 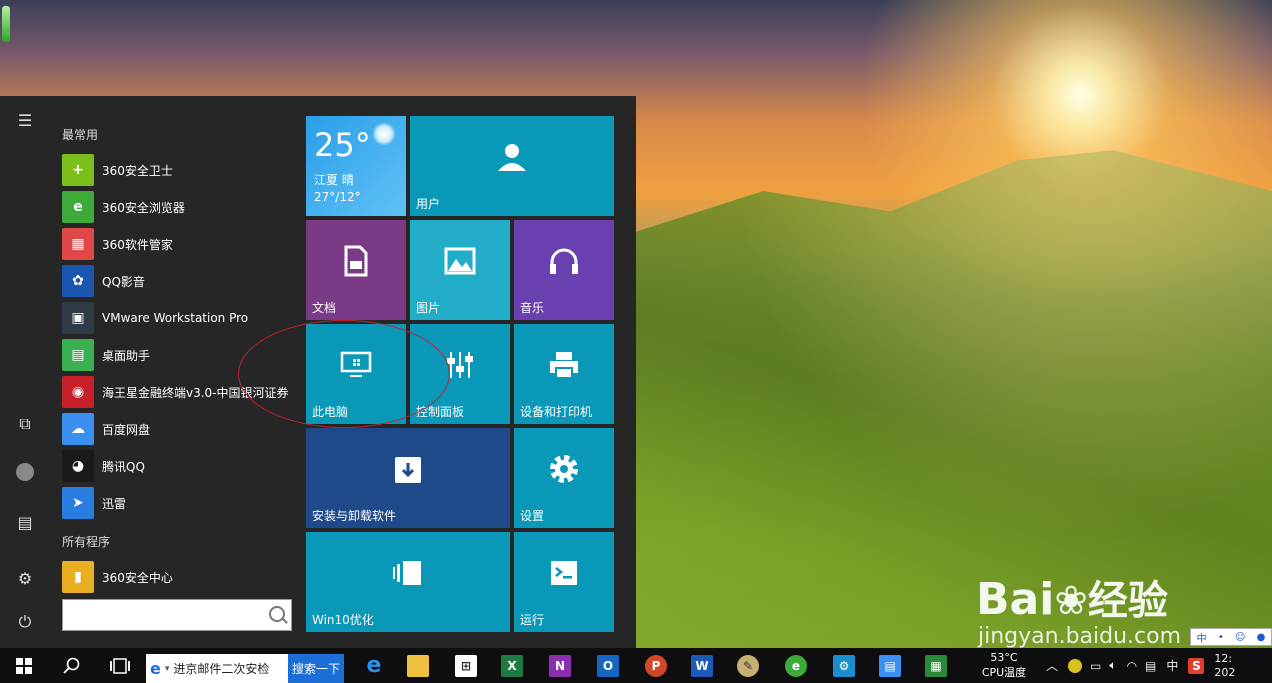 I want to click on weather-city: 江夏 晴, so click(x=334, y=180).